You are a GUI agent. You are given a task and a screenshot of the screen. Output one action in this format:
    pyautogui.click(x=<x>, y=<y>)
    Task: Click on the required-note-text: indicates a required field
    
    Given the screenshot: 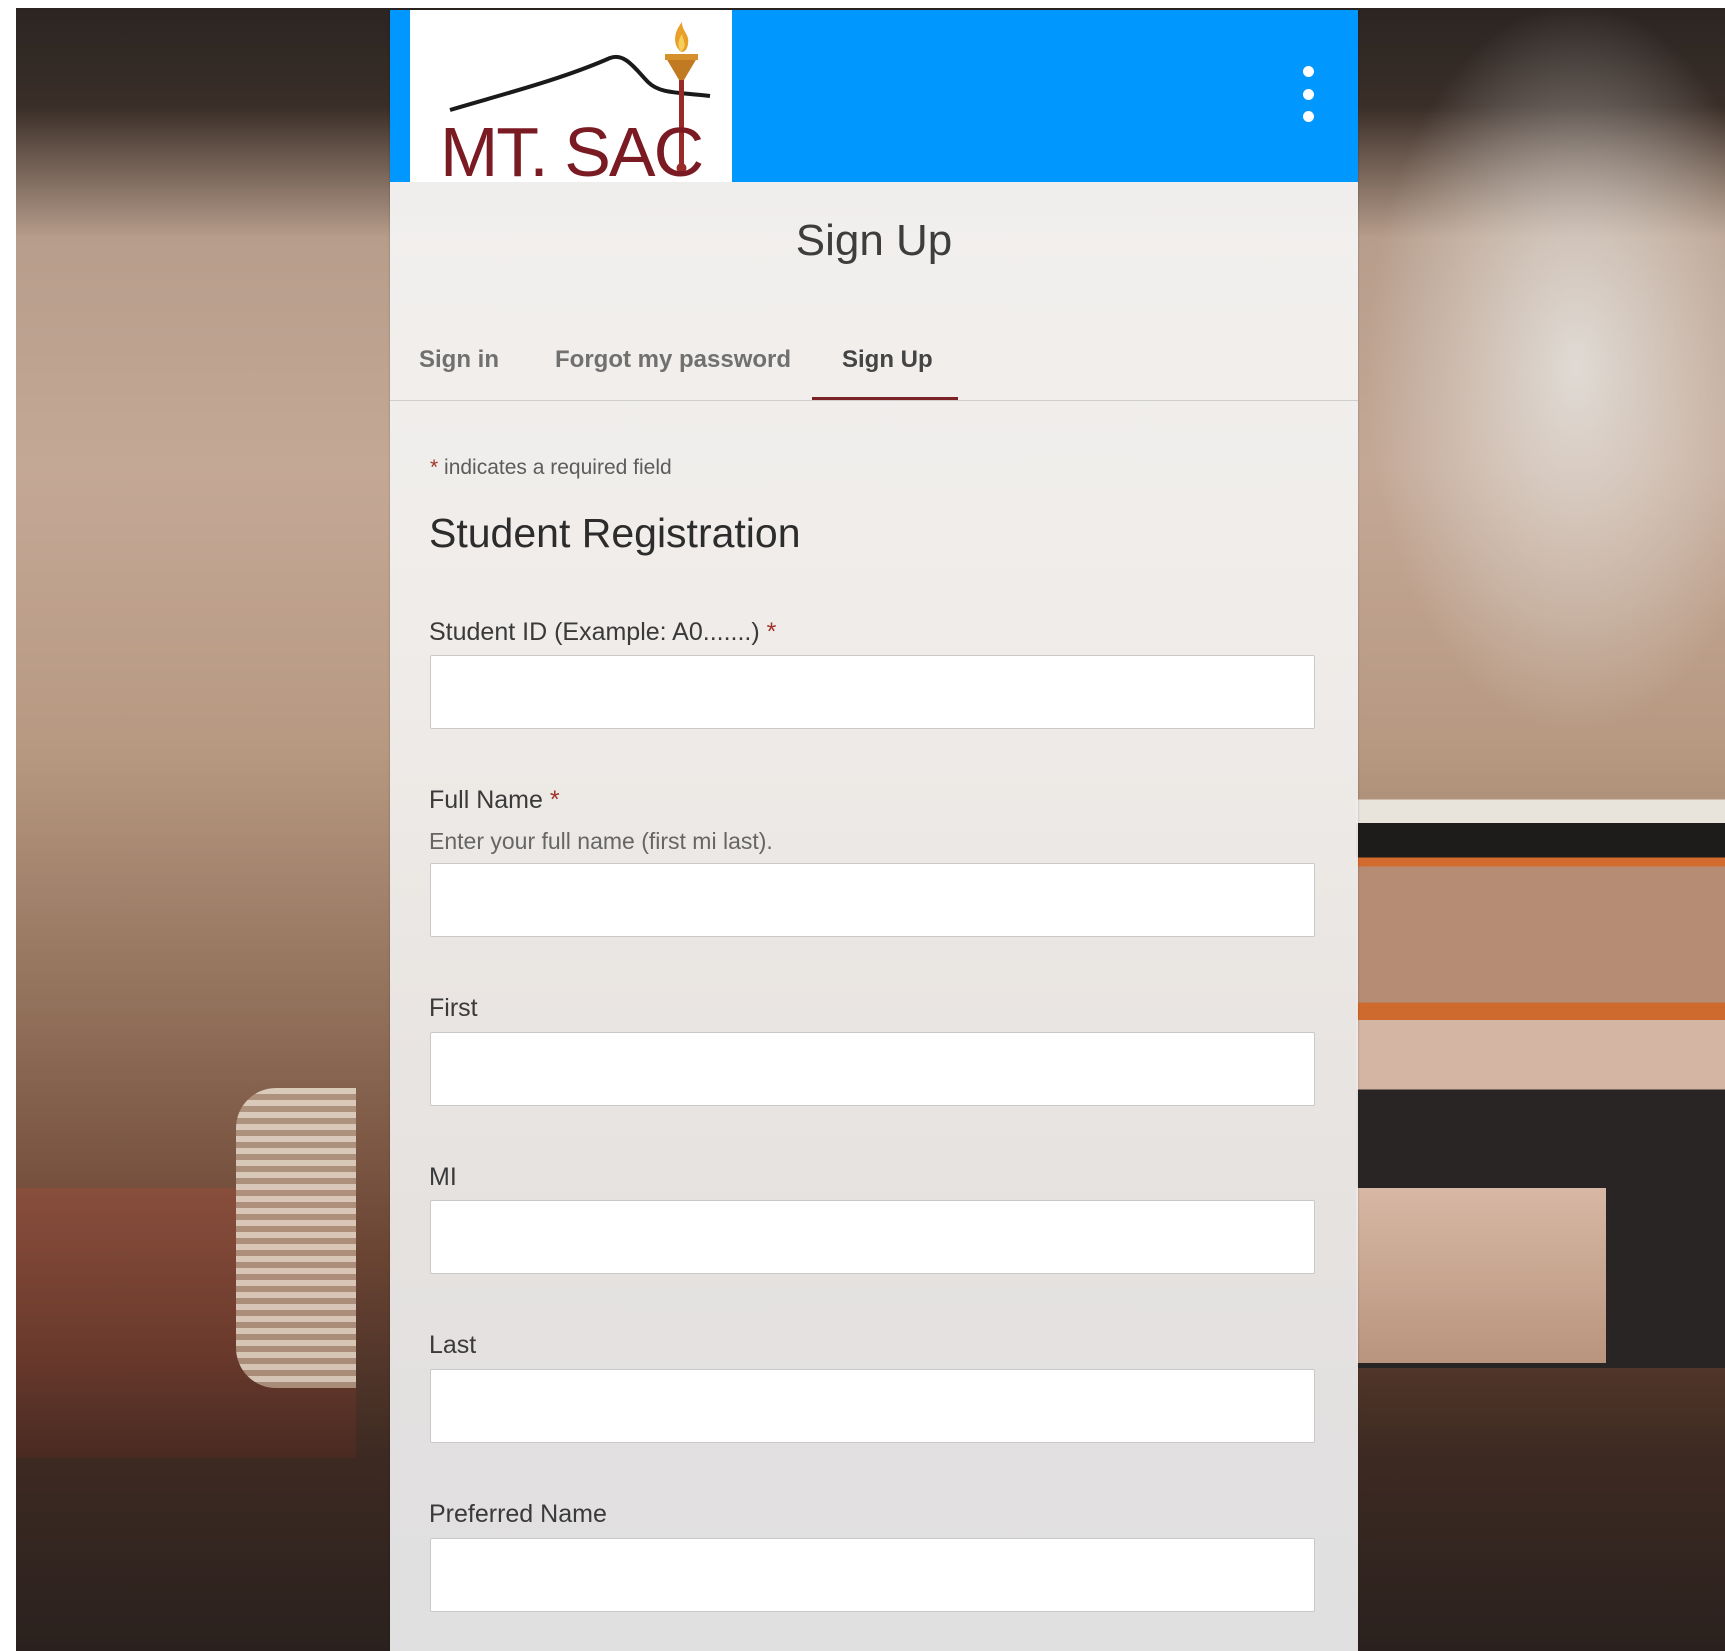 What is the action you would take?
    pyautogui.click(x=555, y=467)
    